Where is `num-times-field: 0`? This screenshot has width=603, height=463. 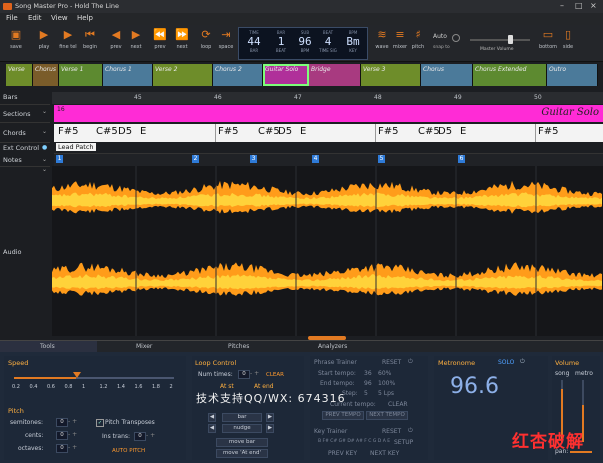 num-times-field: 0 is located at coordinates (244, 374).